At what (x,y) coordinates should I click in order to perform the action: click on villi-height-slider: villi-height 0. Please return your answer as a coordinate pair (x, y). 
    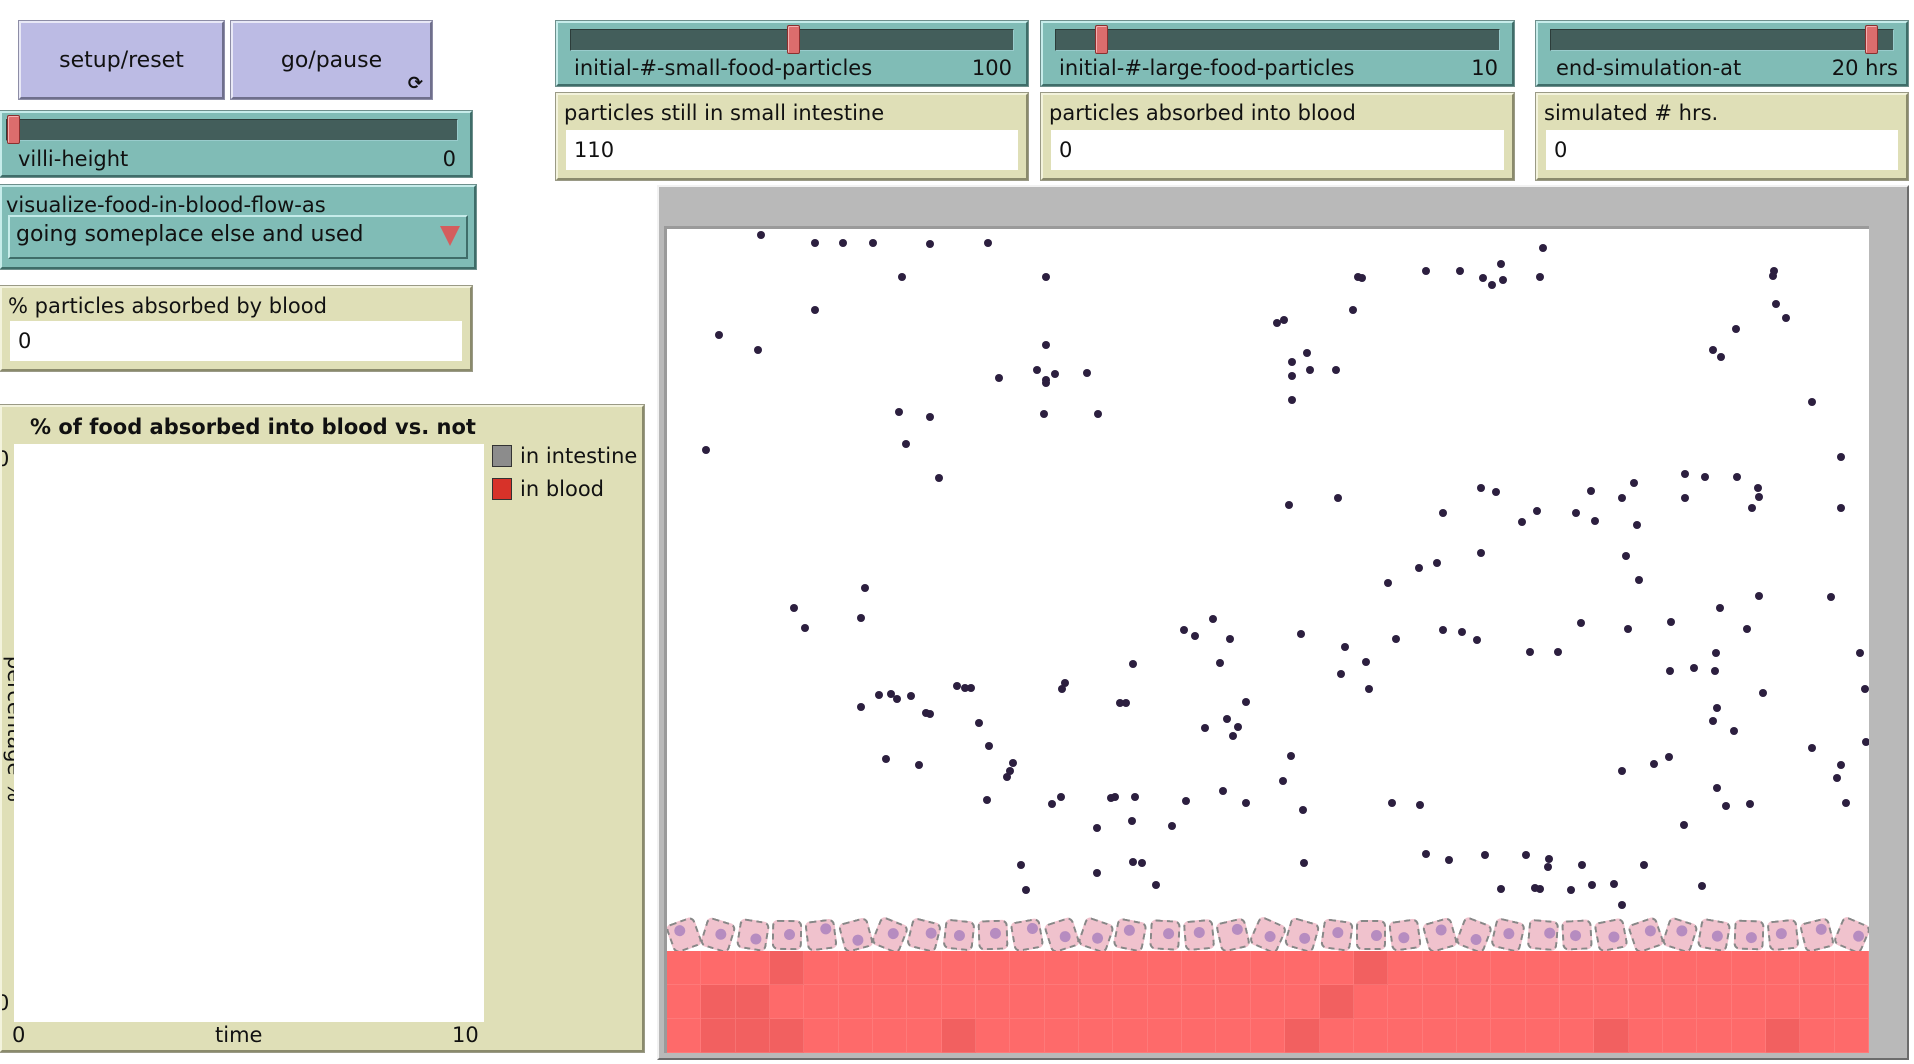
    Looking at the image, I should click on (236, 144).